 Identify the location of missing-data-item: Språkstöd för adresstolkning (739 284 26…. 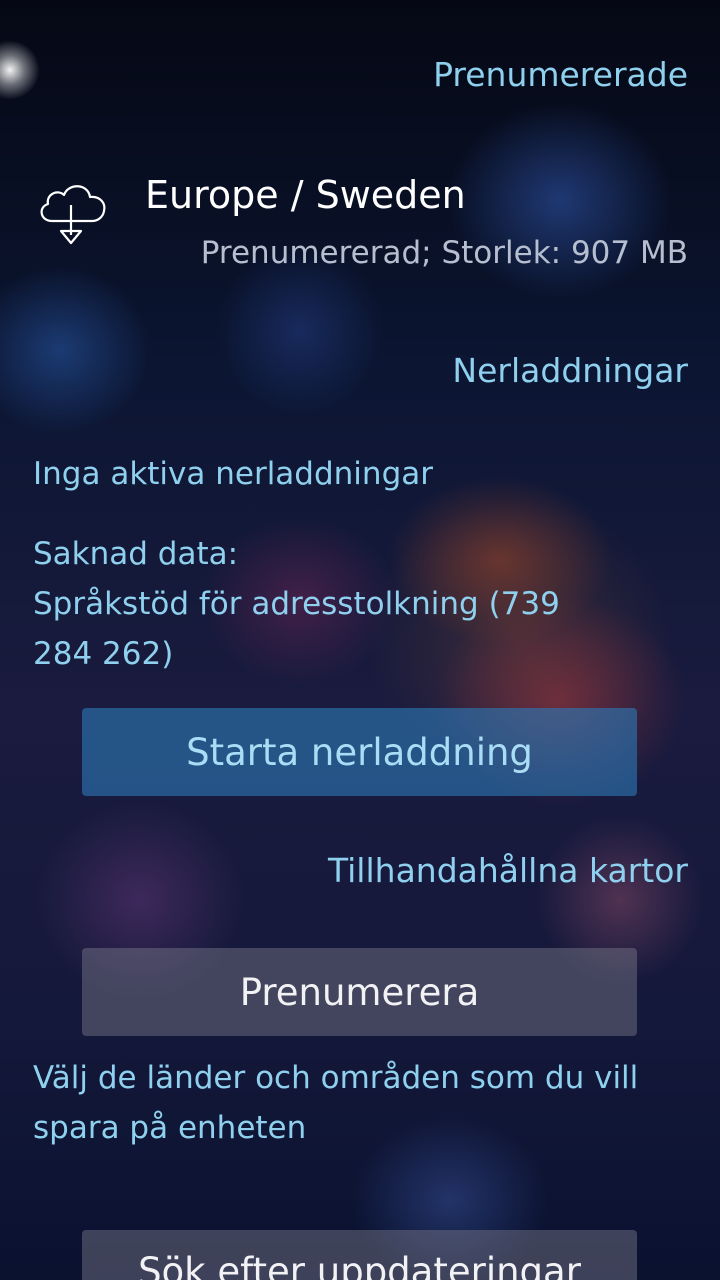
(296, 629).